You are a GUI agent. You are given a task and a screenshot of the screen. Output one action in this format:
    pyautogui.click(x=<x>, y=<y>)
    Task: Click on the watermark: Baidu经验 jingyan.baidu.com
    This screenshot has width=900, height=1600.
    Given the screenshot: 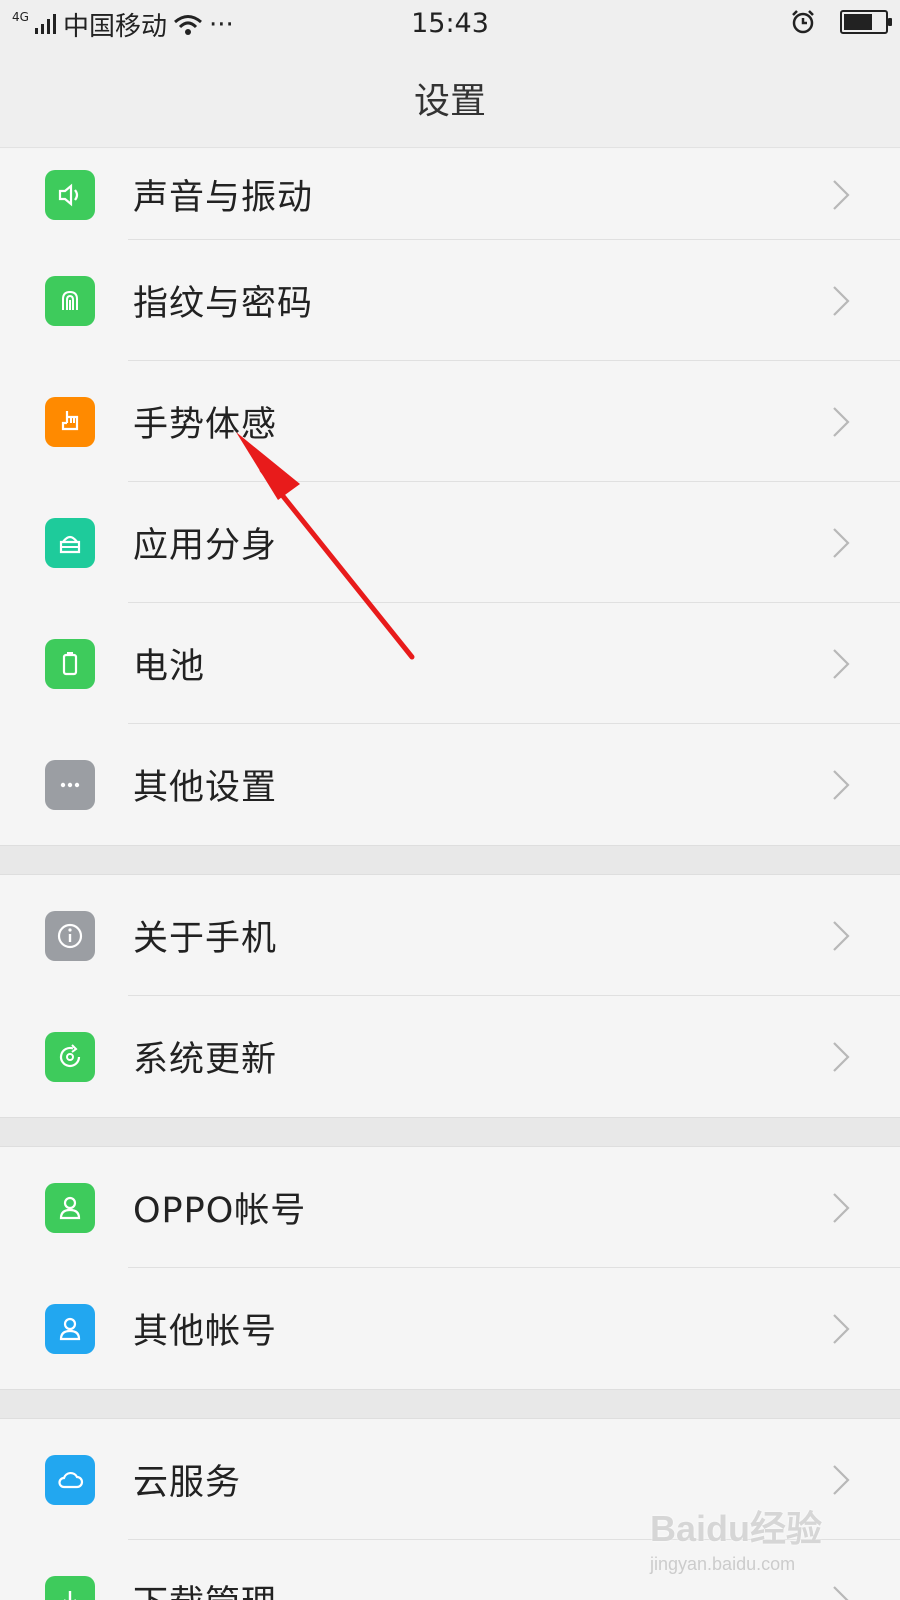 What is the action you would take?
    pyautogui.click(x=760, y=1537)
    